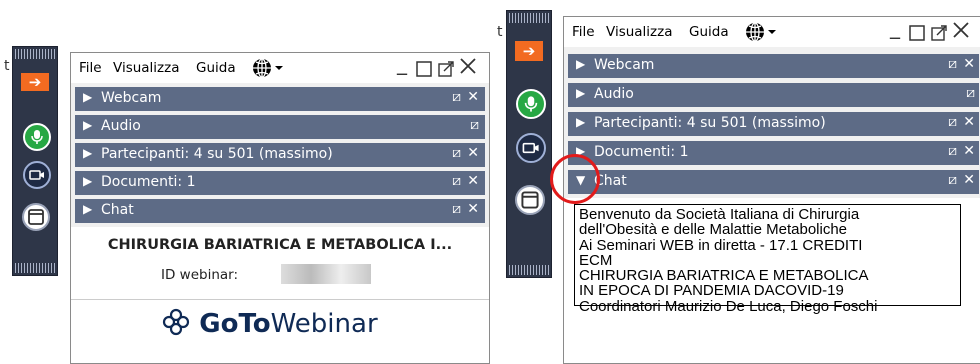  I want to click on webinar-id-redacted, so click(326, 274).